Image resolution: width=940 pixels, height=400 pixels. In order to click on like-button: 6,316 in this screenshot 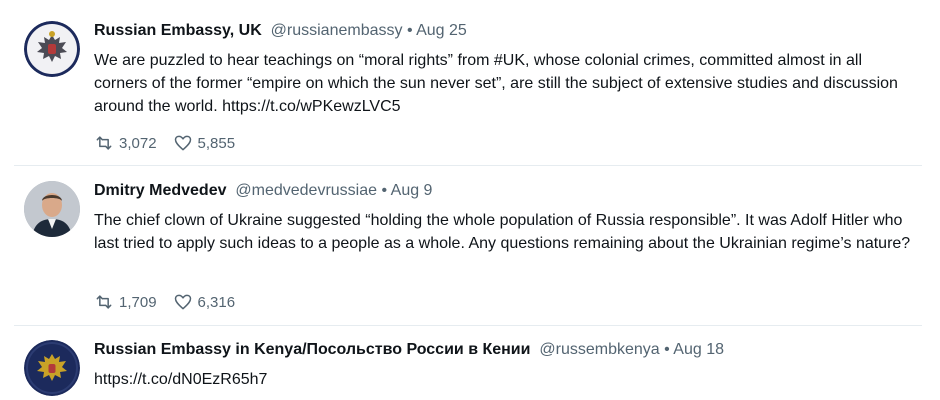, I will do `click(204, 302)`.